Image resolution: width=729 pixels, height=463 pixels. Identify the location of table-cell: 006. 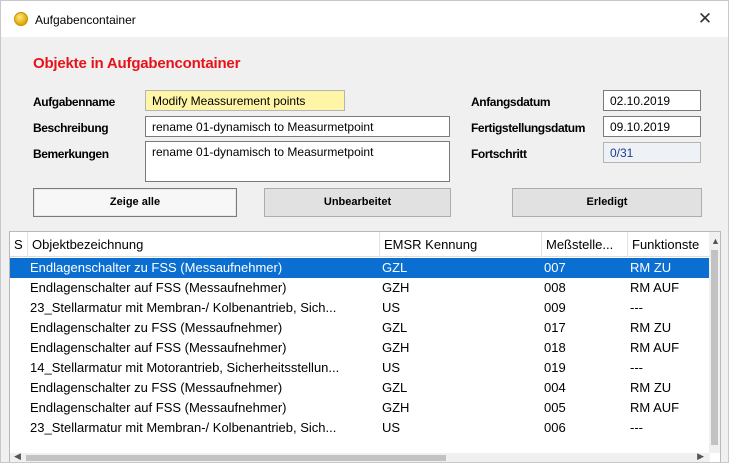
(555, 427).